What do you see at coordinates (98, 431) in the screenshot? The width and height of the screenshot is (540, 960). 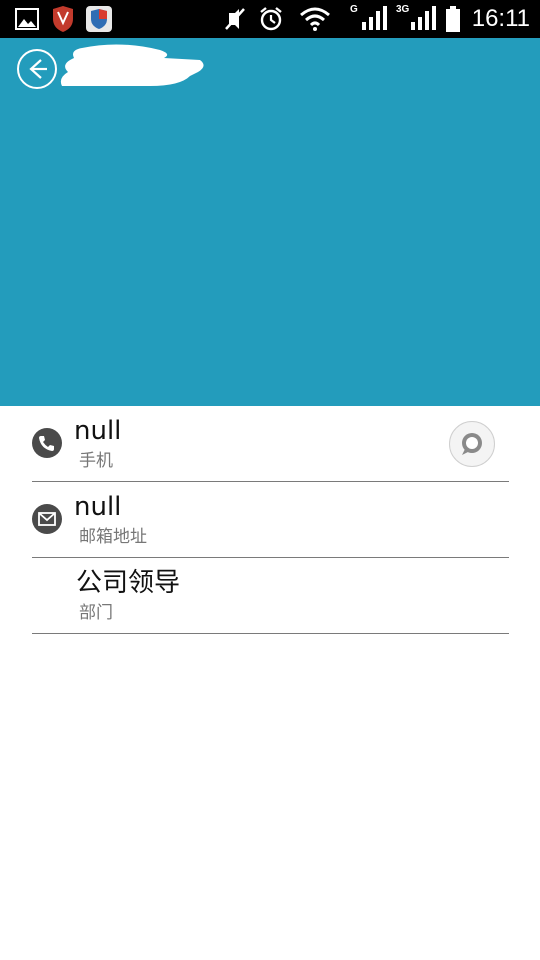 I see `phone-value: null` at bounding box center [98, 431].